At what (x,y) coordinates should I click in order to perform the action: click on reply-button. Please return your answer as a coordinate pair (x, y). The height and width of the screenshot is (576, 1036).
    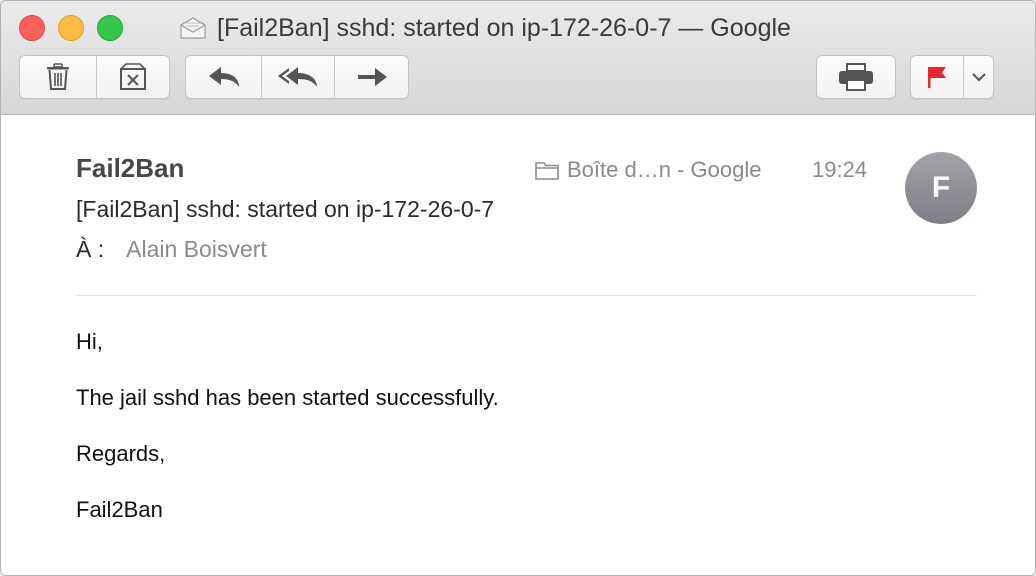
    Looking at the image, I should click on (224, 77).